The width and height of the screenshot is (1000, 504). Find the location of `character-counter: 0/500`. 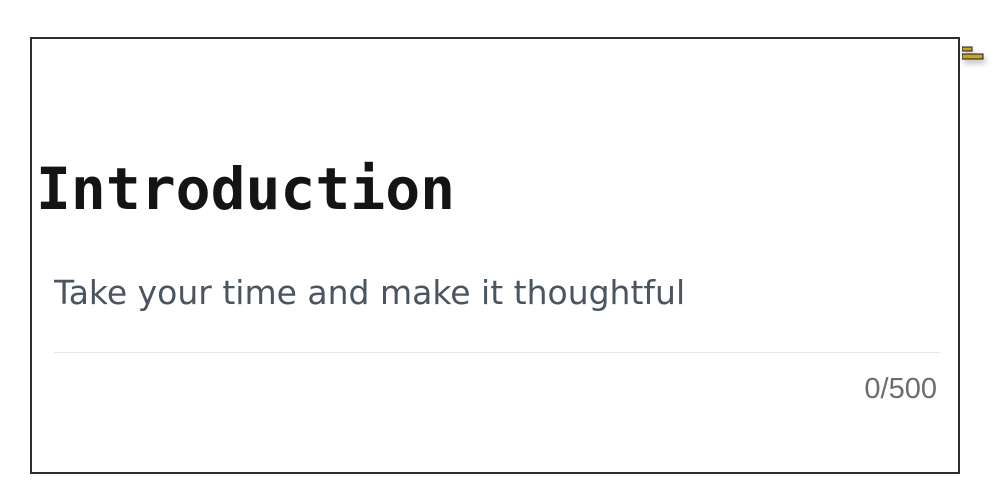

character-counter: 0/500 is located at coordinates (900, 389).